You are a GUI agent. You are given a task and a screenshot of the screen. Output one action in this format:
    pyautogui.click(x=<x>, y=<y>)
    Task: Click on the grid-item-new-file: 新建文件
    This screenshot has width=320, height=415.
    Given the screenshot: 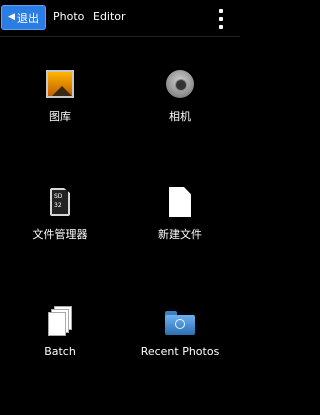 What is the action you would take?
    pyautogui.click(x=180, y=241)
    